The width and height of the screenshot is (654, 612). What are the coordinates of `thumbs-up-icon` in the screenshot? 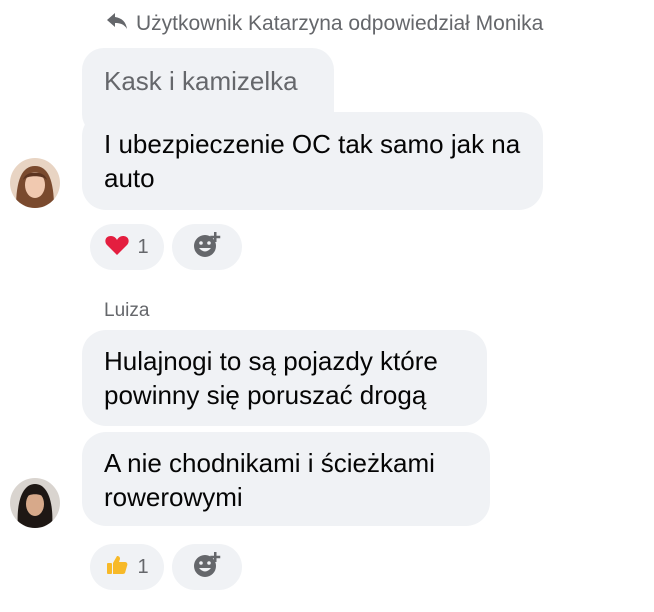 It's located at (117, 567).